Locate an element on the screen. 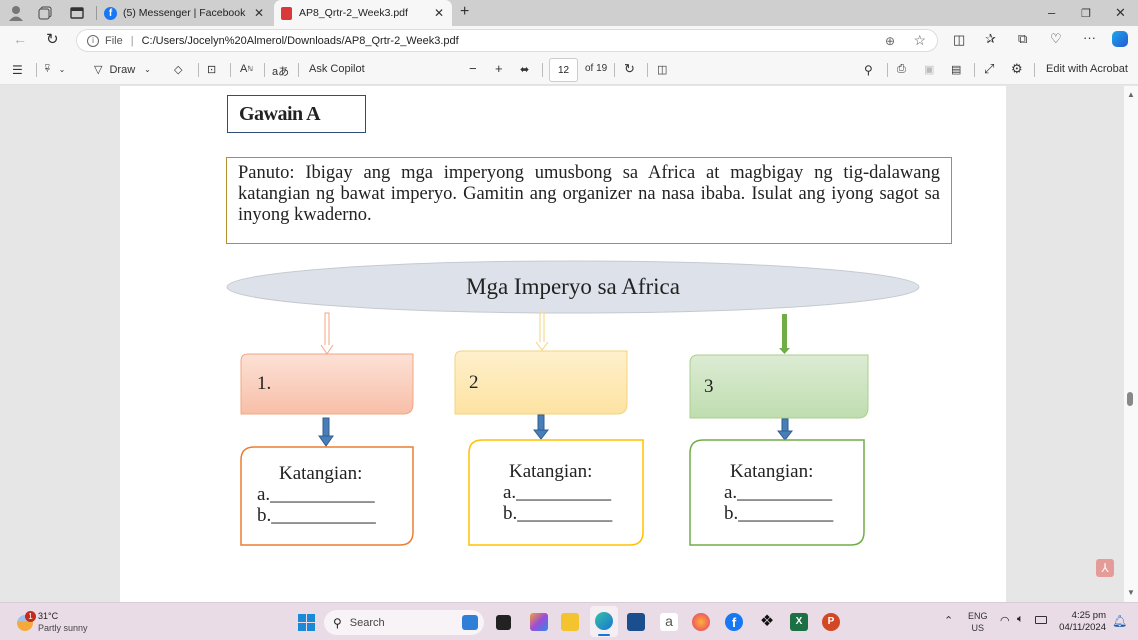 This screenshot has height=640, width=1138. info-icon: i is located at coordinates (93, 40).